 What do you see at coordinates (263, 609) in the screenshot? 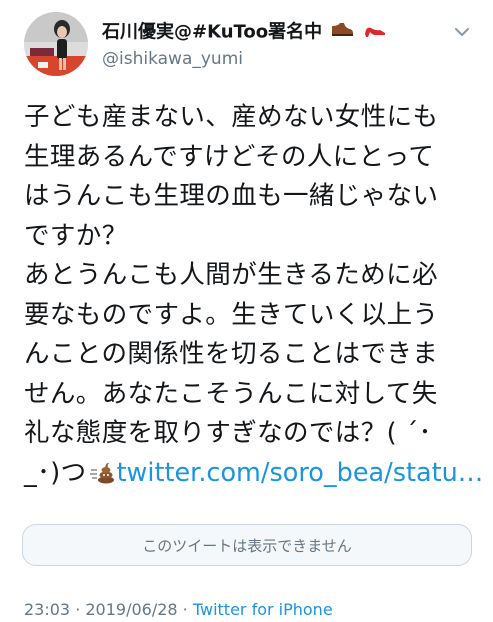
I see `tweet-source-link: Twitter for iPhone` at bounding box center [263, 609].